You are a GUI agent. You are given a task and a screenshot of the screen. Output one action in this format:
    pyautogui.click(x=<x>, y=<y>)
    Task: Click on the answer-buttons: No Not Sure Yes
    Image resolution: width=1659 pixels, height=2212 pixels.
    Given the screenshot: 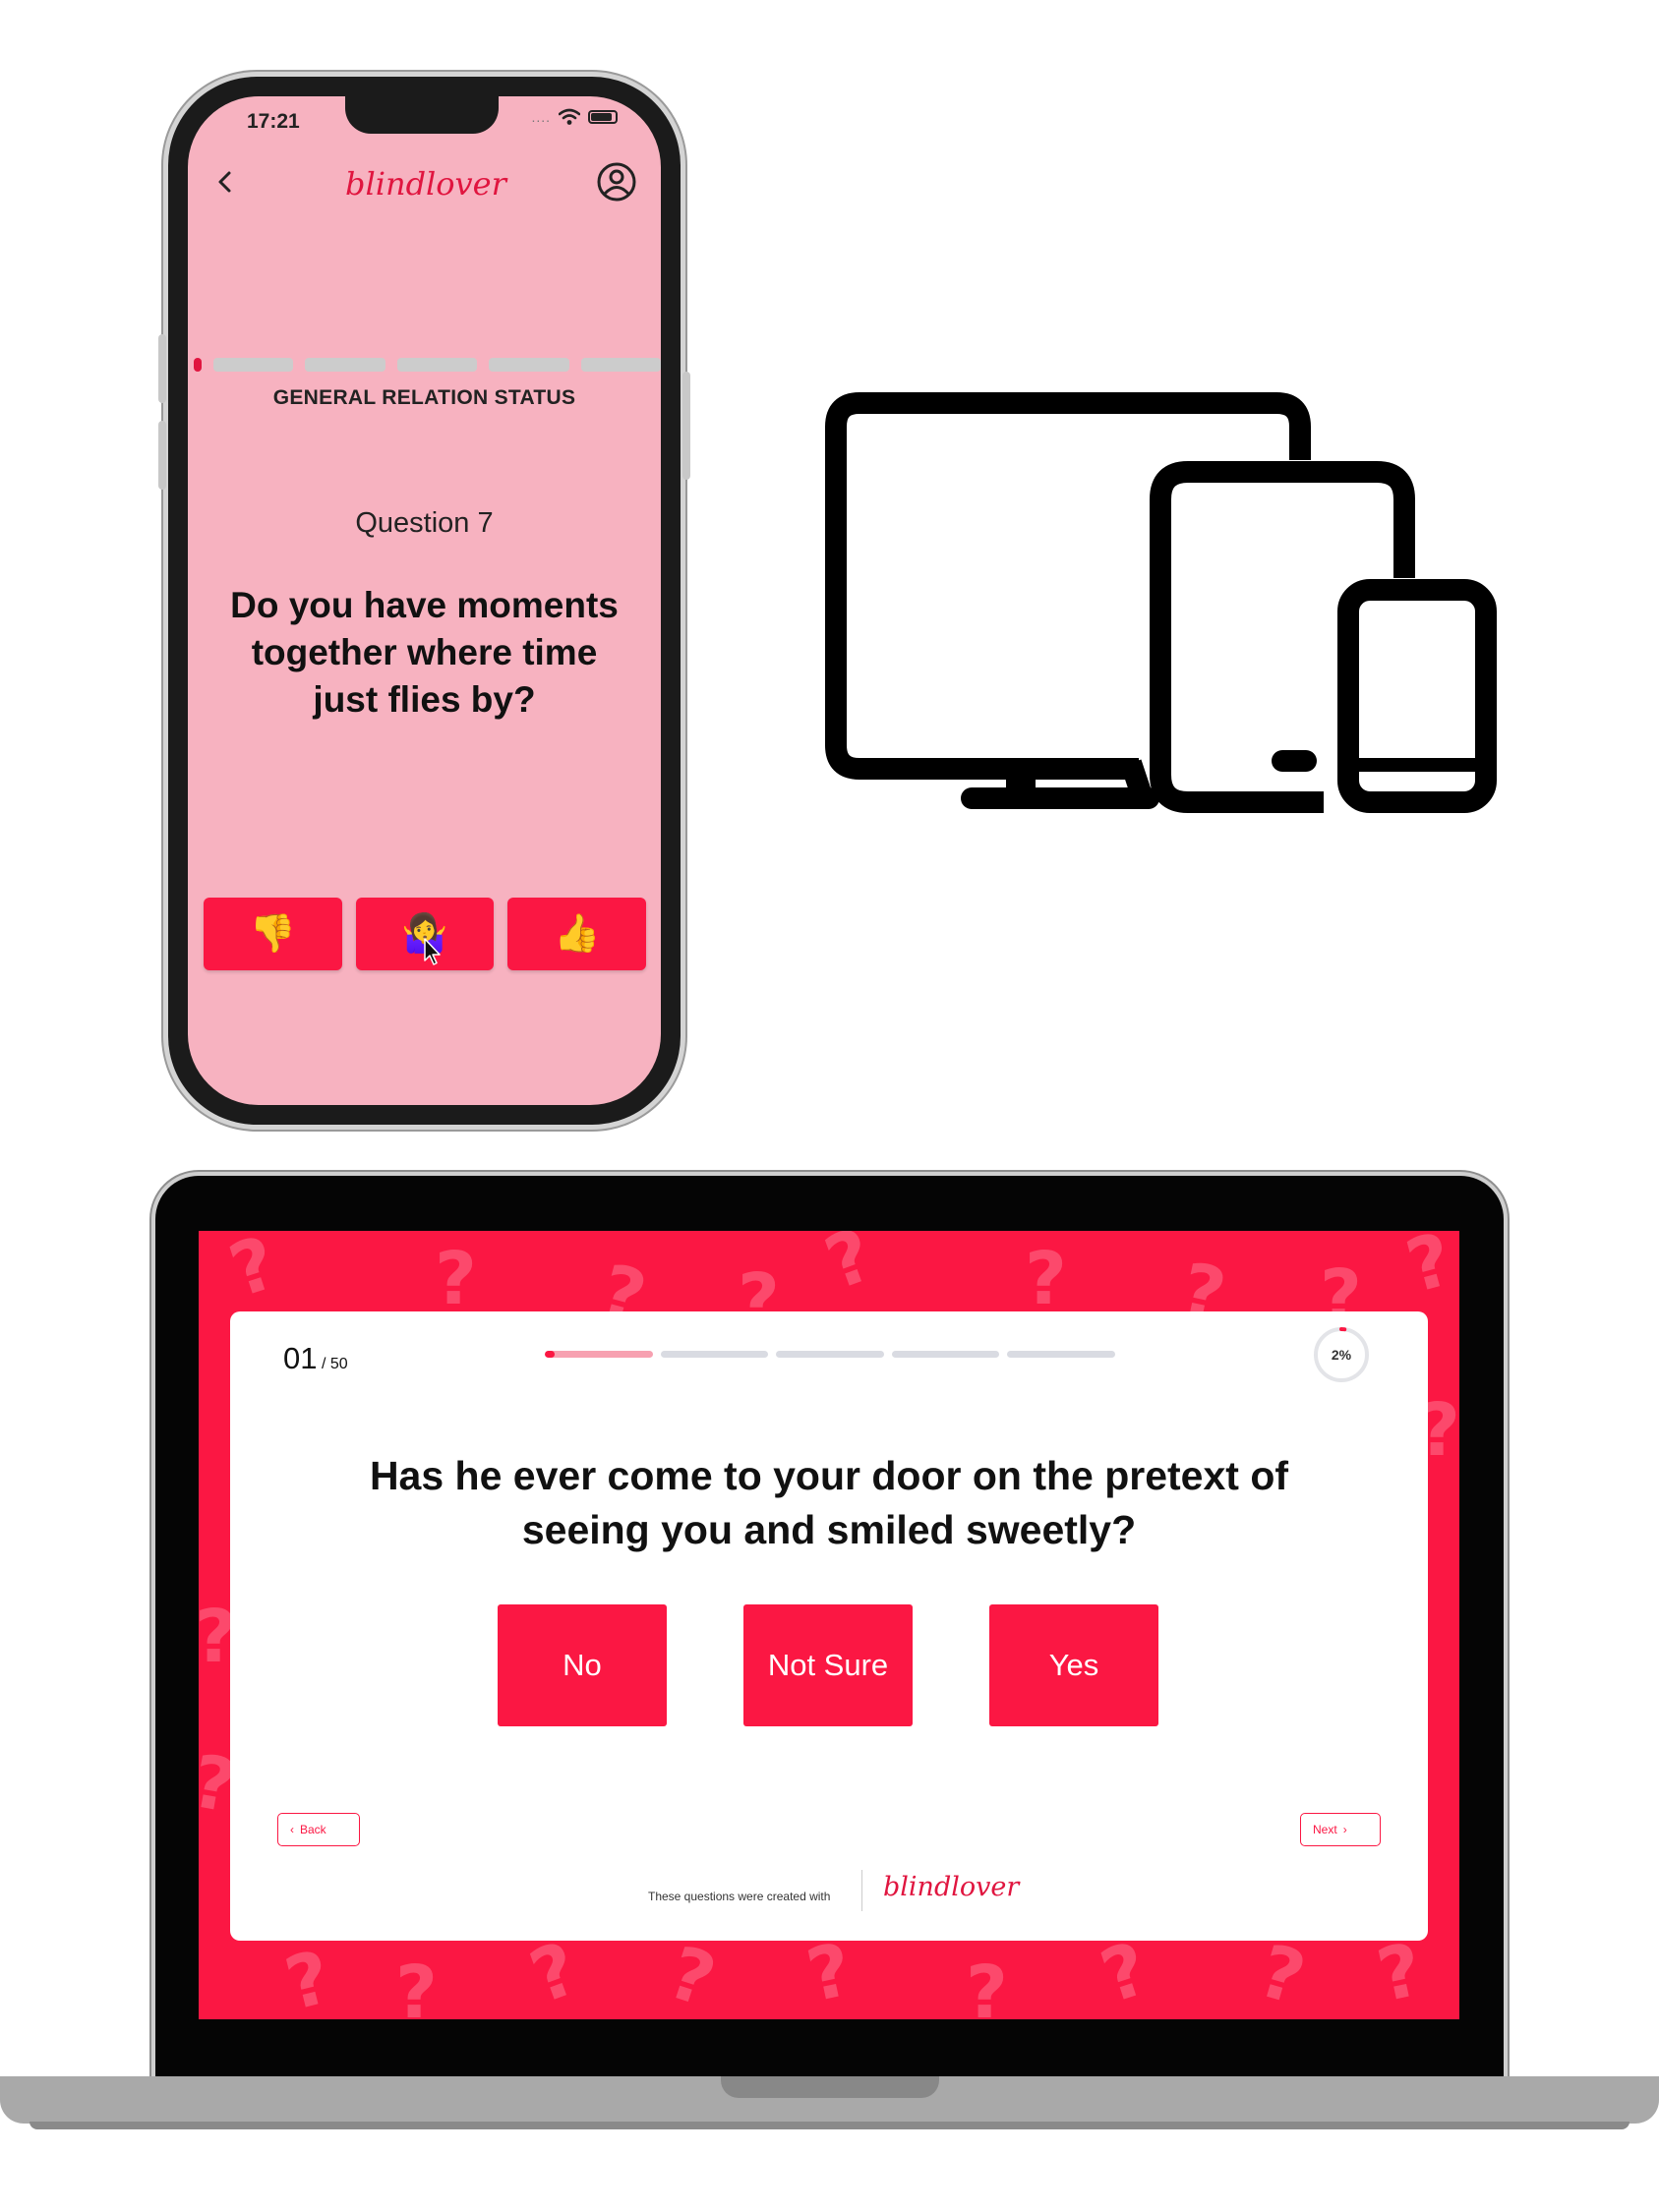 What is the action you would take?
    pyautogui.click(x=828, y=1665)
    